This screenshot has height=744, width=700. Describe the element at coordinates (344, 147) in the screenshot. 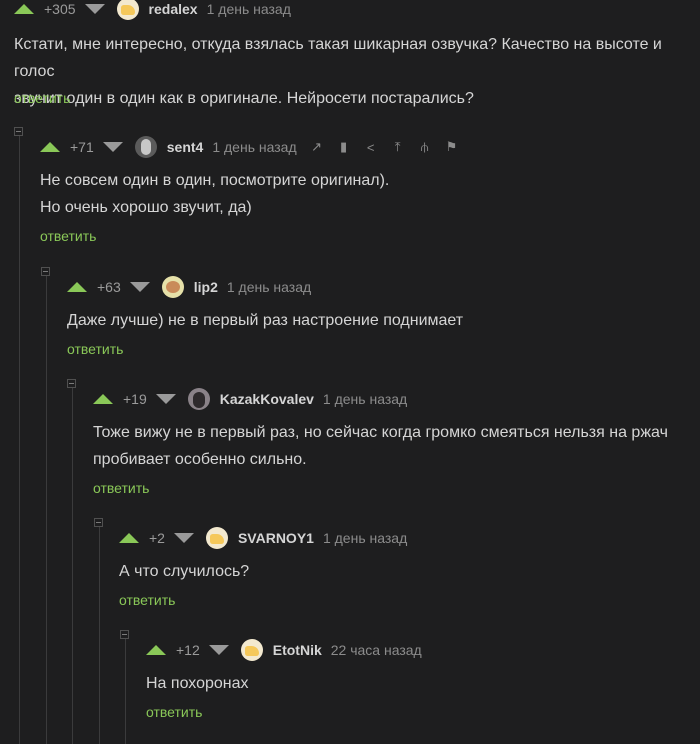

I see `bookmark-icon: ▮` at that location.